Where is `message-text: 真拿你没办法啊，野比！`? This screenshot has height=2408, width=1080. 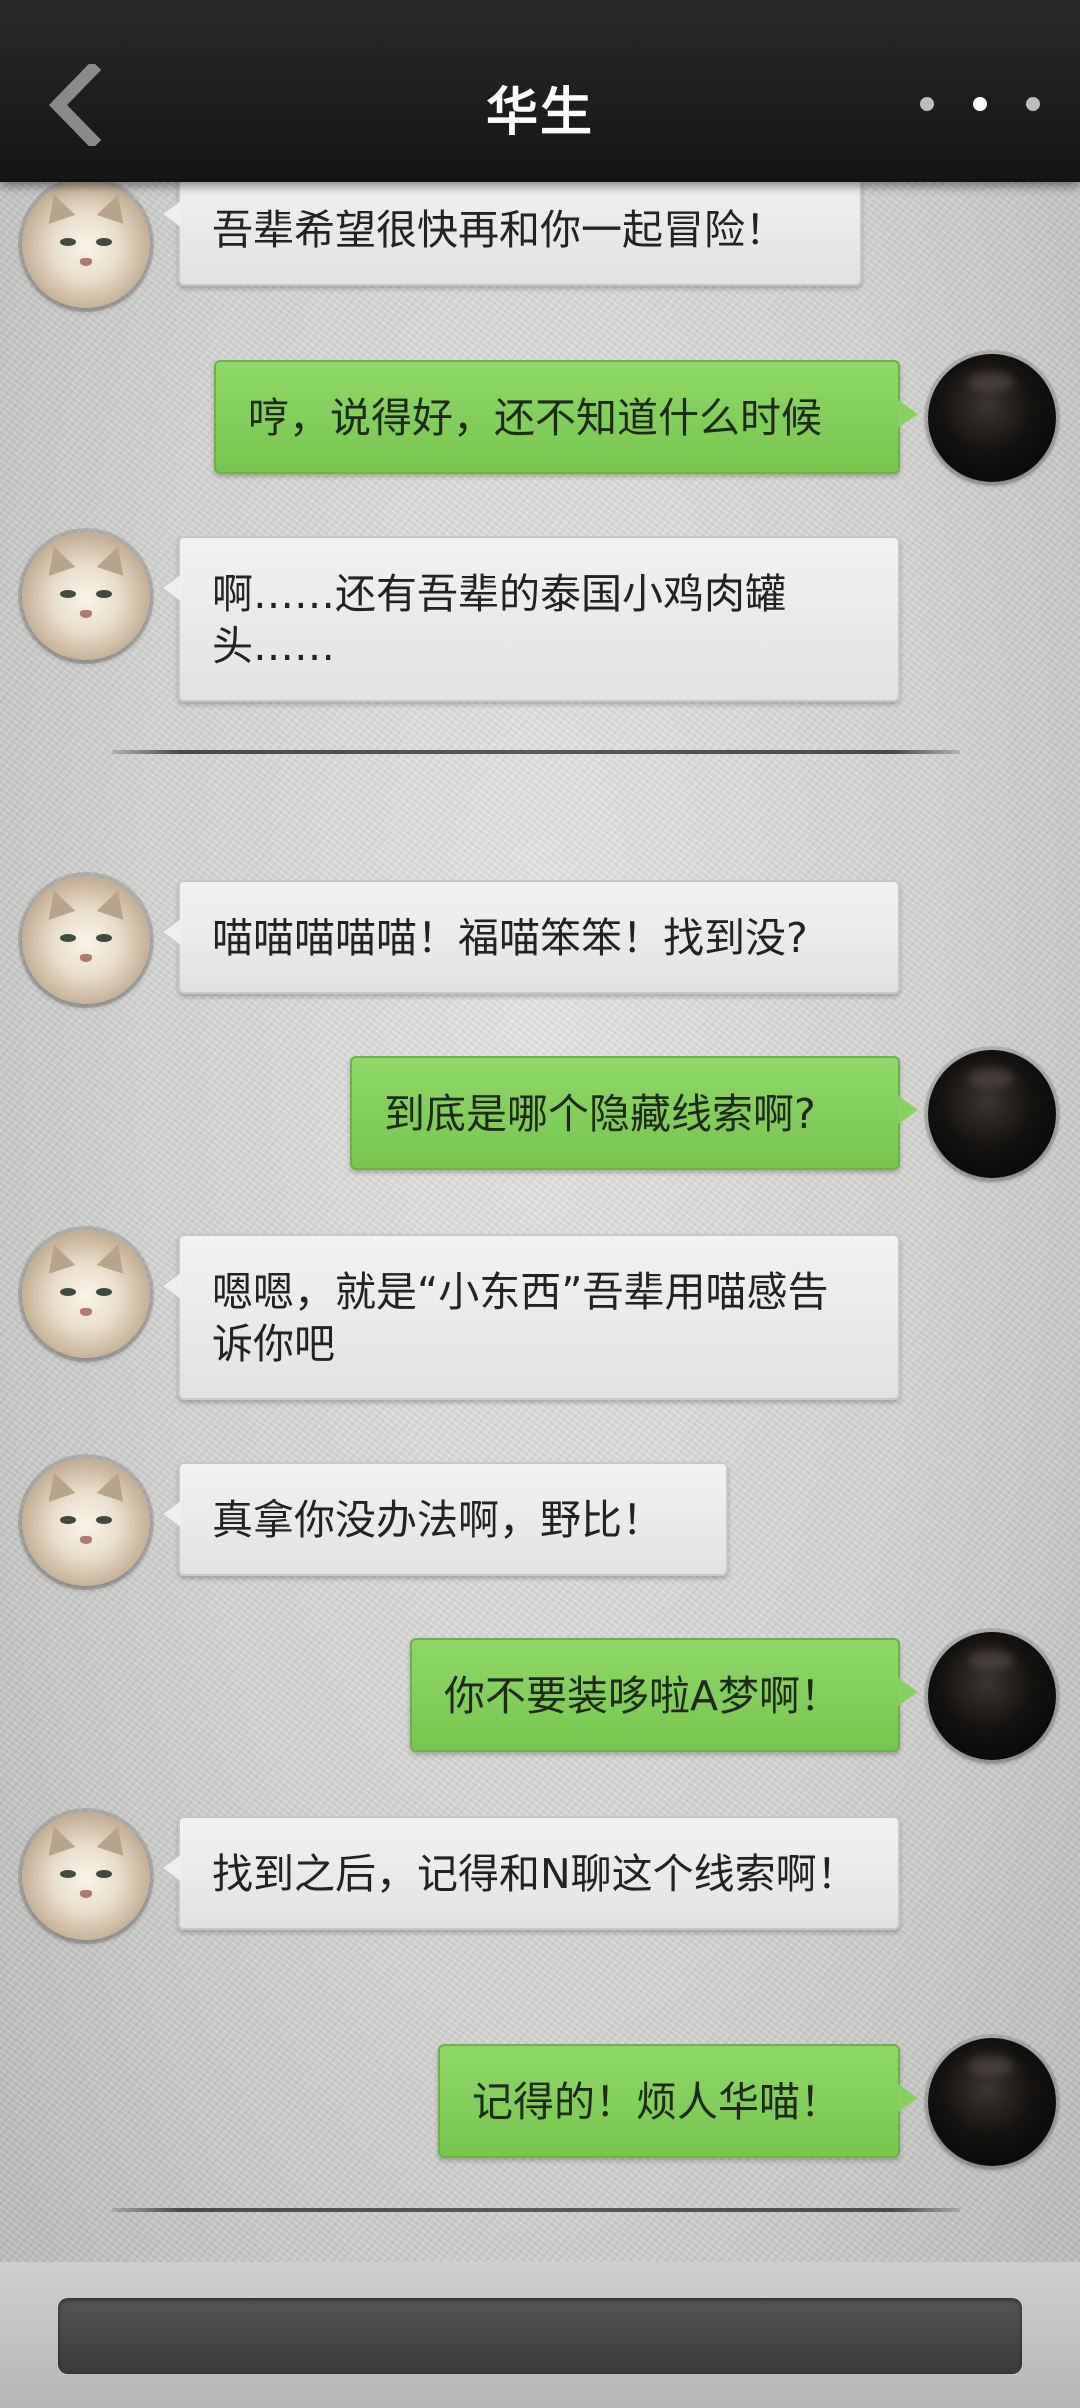 message-text: 真拿你没办法啊，野比！ is located at coordinates (437, 1520).